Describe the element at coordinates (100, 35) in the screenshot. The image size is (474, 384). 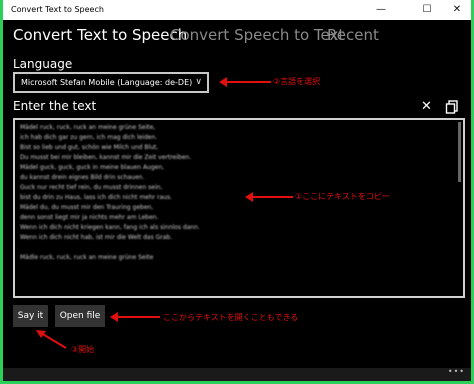
I see `tab-convert-text-to-speech: Convert Text to Speech` at that location.